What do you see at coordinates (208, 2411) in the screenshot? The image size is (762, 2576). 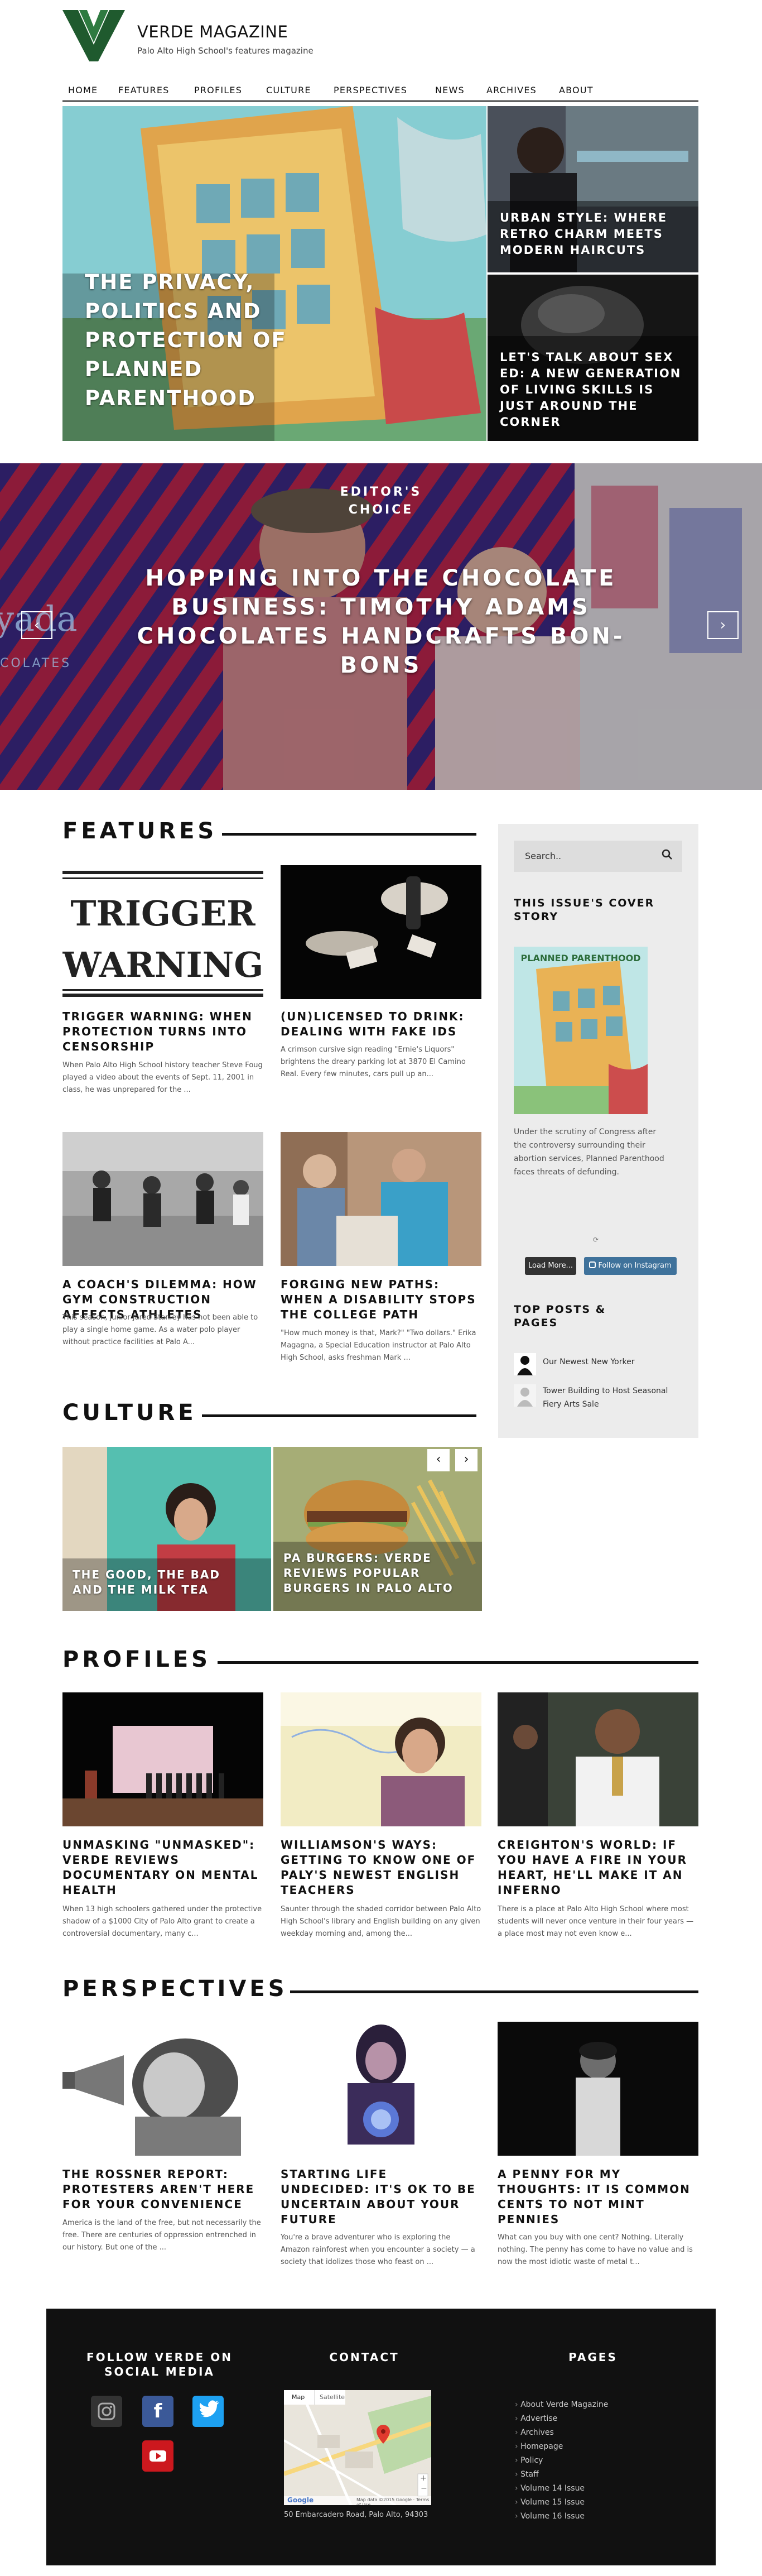 I see `twitter-icon` at bounding box center [208, 2411].